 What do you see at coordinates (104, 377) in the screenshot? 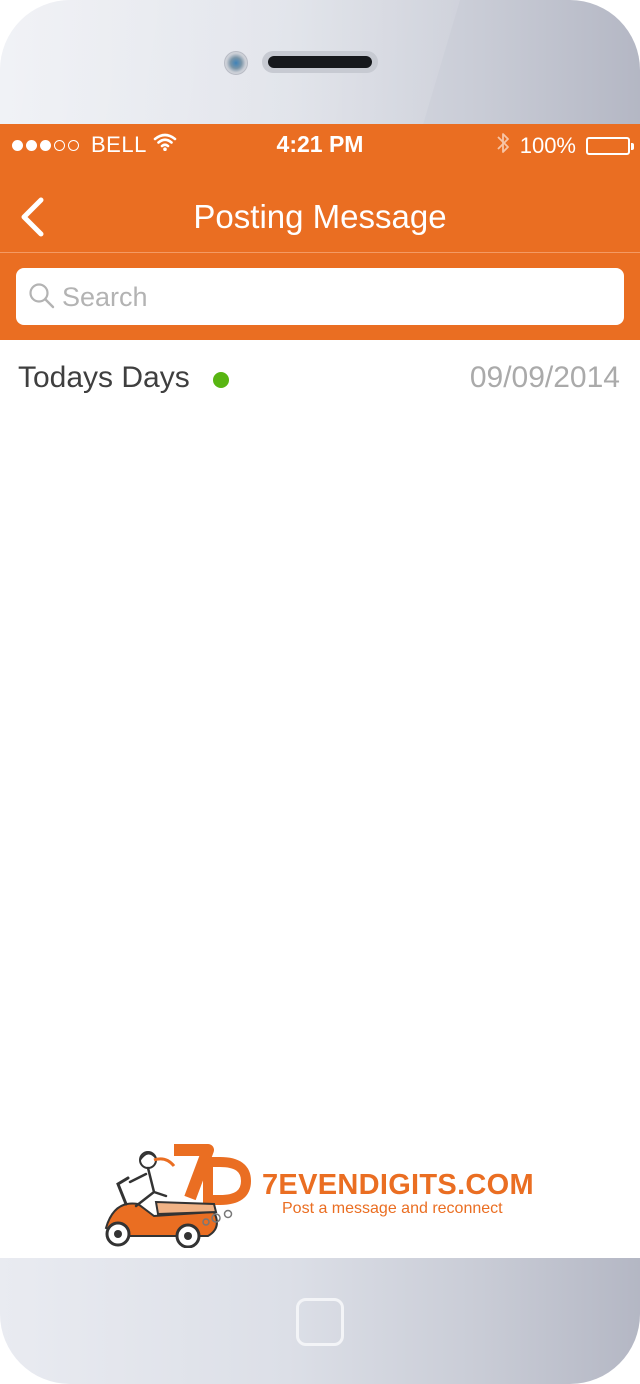
I see `message-title: Todays Days` at bounding box center [104, 377].